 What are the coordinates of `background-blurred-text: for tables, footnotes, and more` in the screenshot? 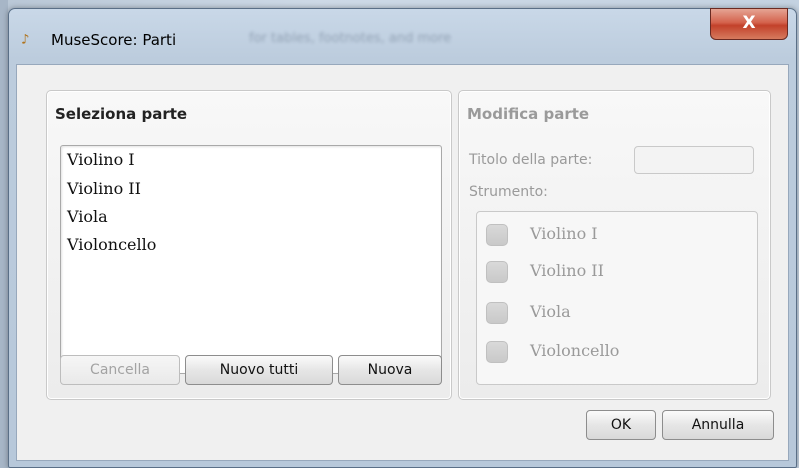 It's located at (350, 38).